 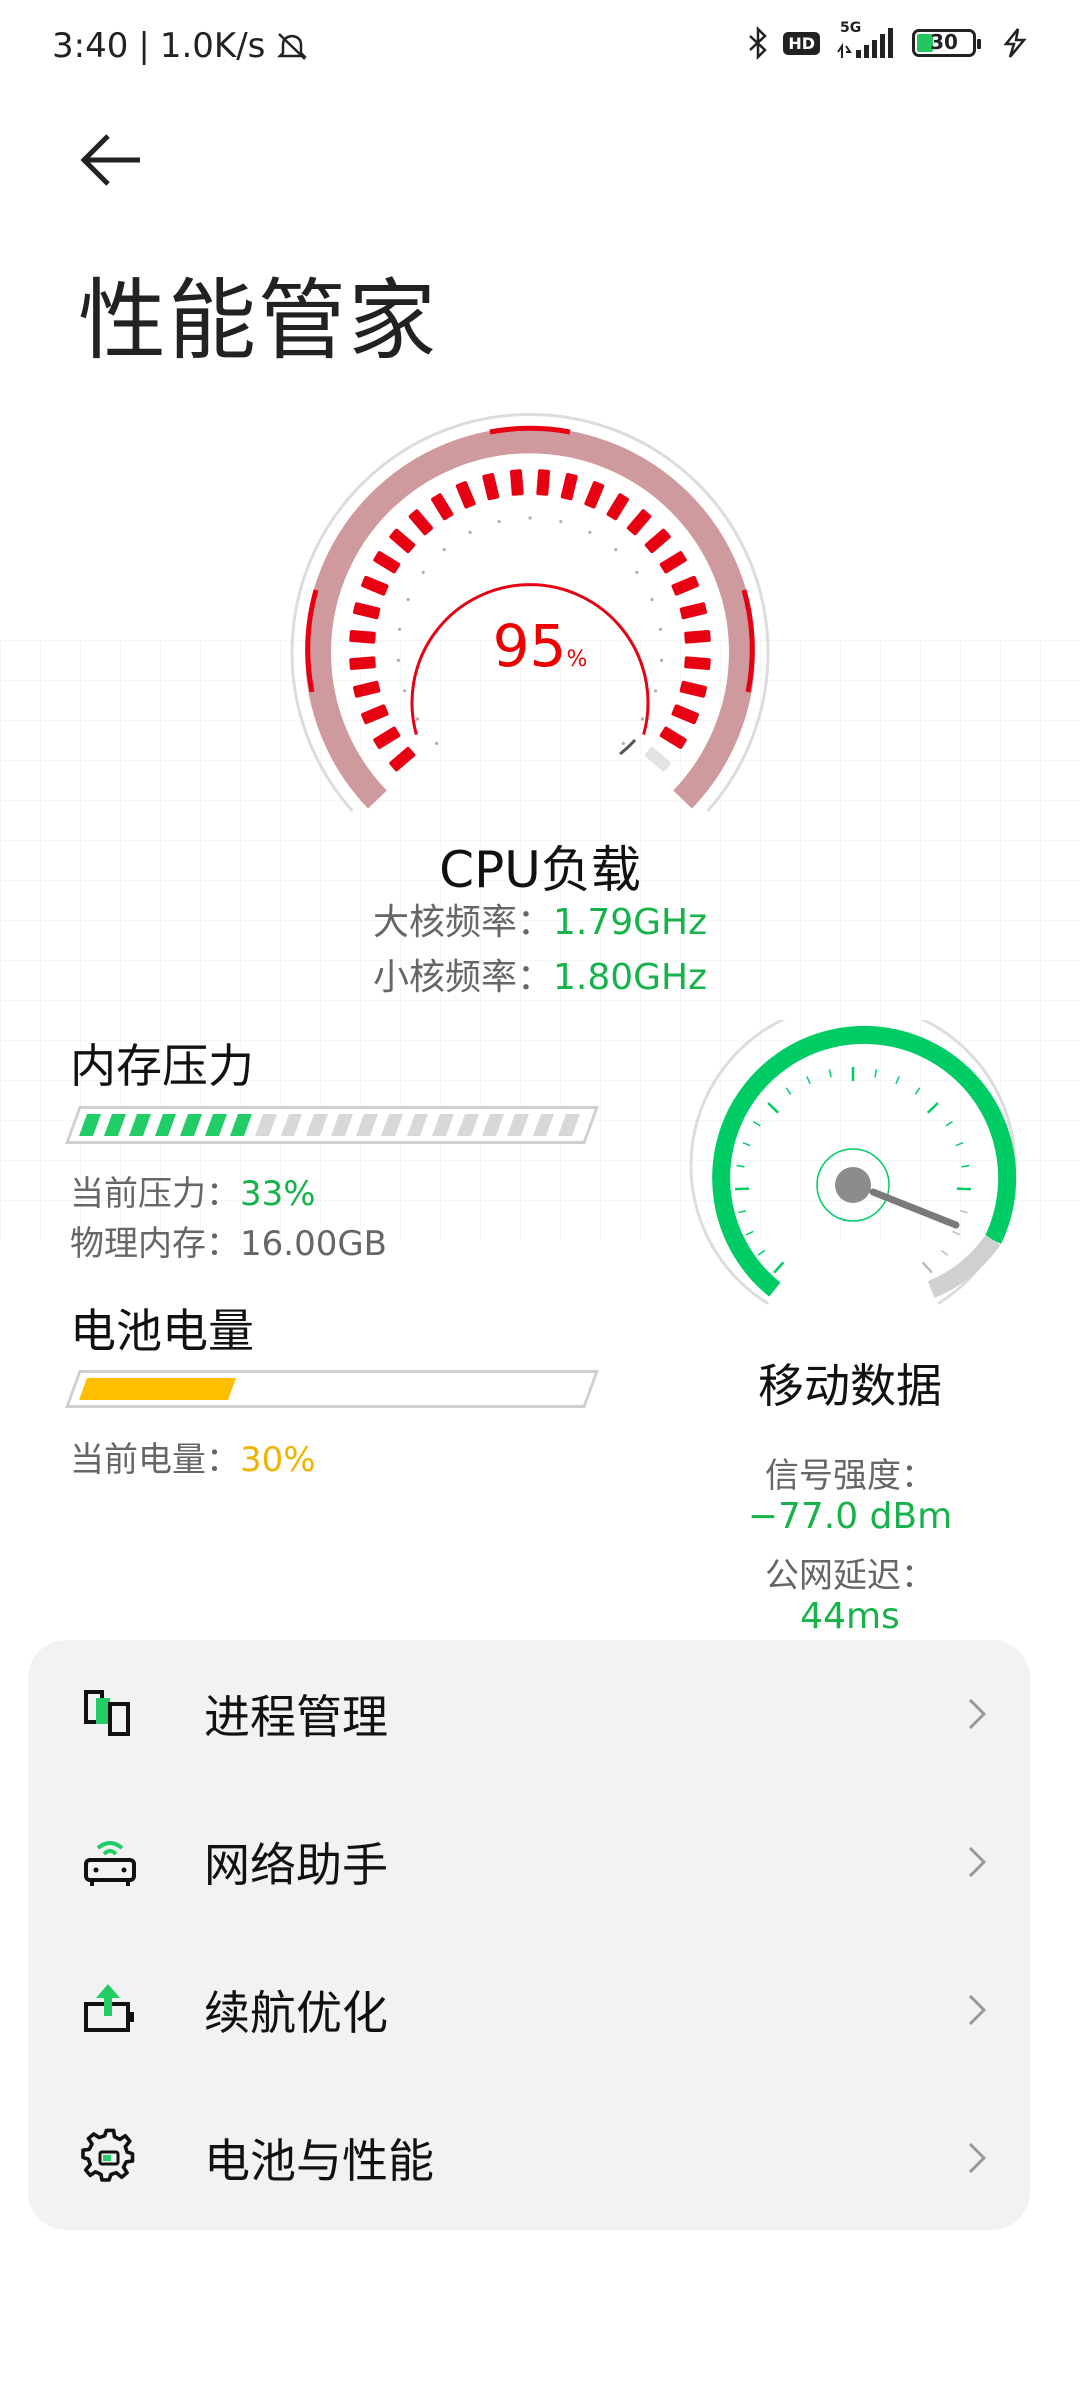 What do you see at coordinates (109, 2008) in the screenshot?
I see `battery-boost-icon` at bounding box center [109, 2008].